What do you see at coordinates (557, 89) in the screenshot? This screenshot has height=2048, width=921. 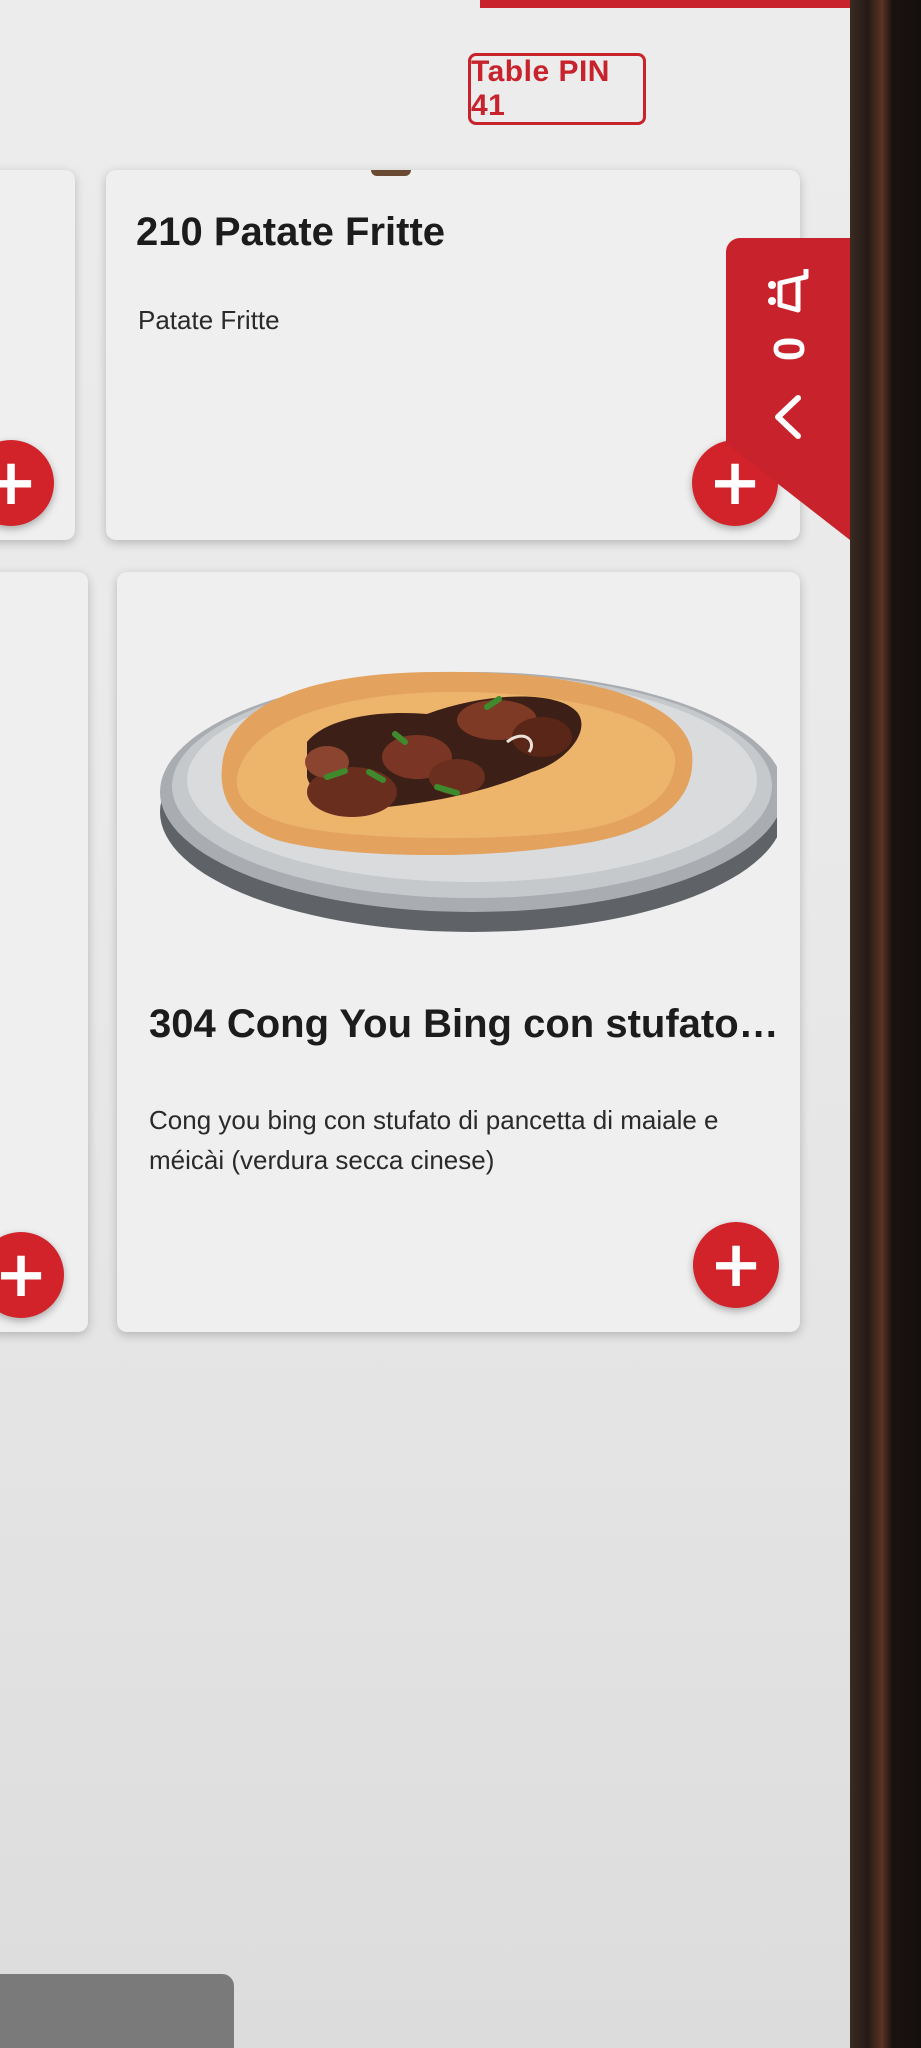 I see `table-pin-button: Table PIN 41` at bounding box center [557, 89].